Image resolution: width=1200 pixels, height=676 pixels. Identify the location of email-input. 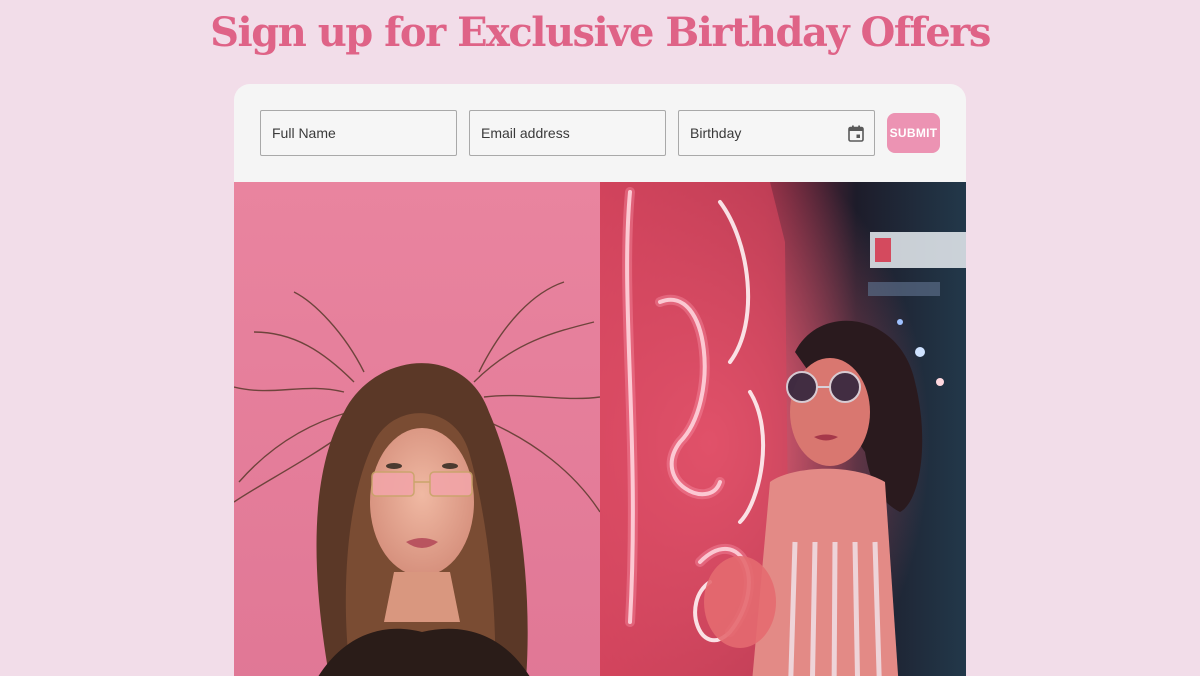
(567, 133).